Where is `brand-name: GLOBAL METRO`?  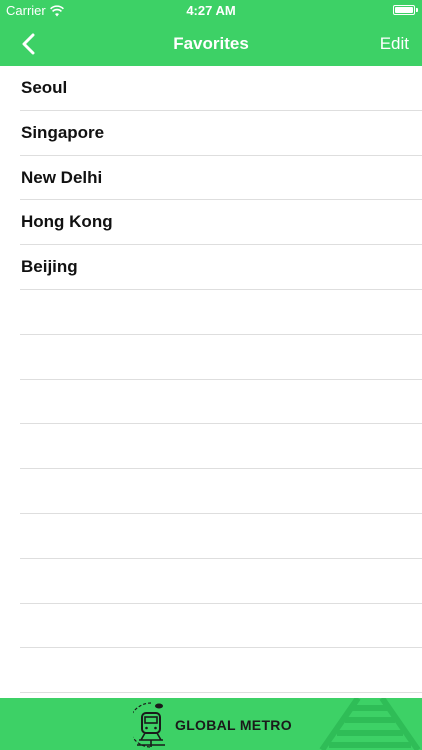
brand-name: GLOBAL METRO is located at coordinates (233, 725).